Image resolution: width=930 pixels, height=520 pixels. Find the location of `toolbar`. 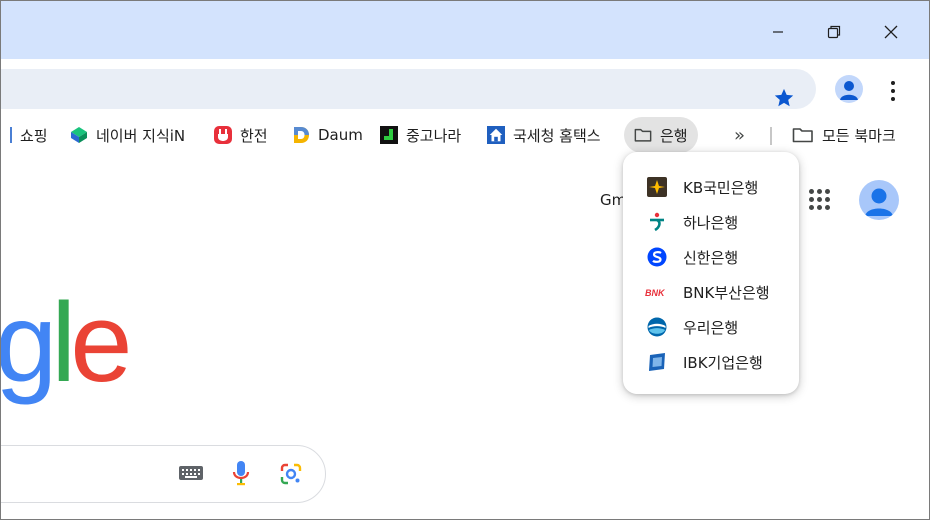

toolbar is located at coordinates (465, 85).